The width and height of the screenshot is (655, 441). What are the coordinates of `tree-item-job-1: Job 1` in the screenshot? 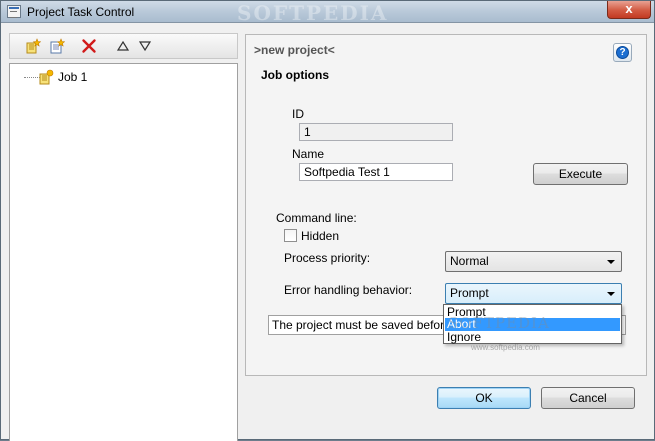 It's located at (62, 77).